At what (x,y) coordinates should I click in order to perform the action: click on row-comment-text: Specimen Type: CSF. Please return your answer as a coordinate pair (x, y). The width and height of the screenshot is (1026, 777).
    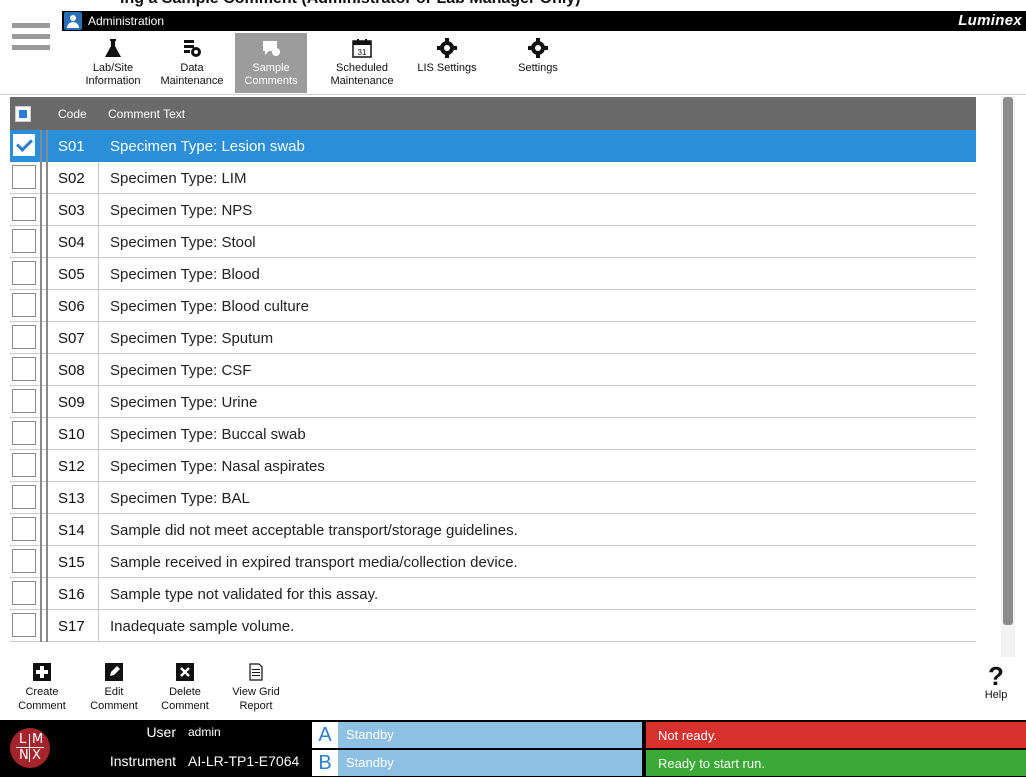
    Looking at the image, I should click on (181, 370).